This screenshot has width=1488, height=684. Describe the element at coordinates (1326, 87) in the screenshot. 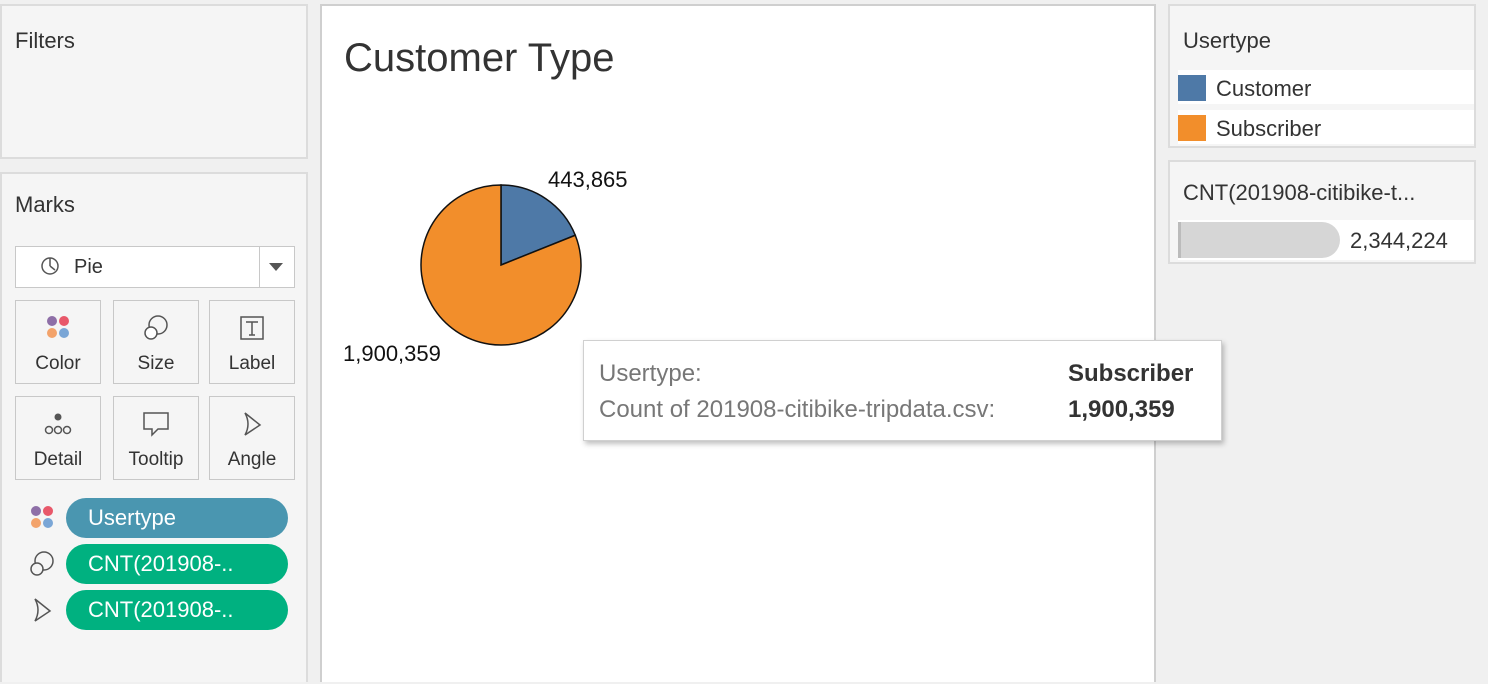

I see `legend-item-customer: Customer` at that location.